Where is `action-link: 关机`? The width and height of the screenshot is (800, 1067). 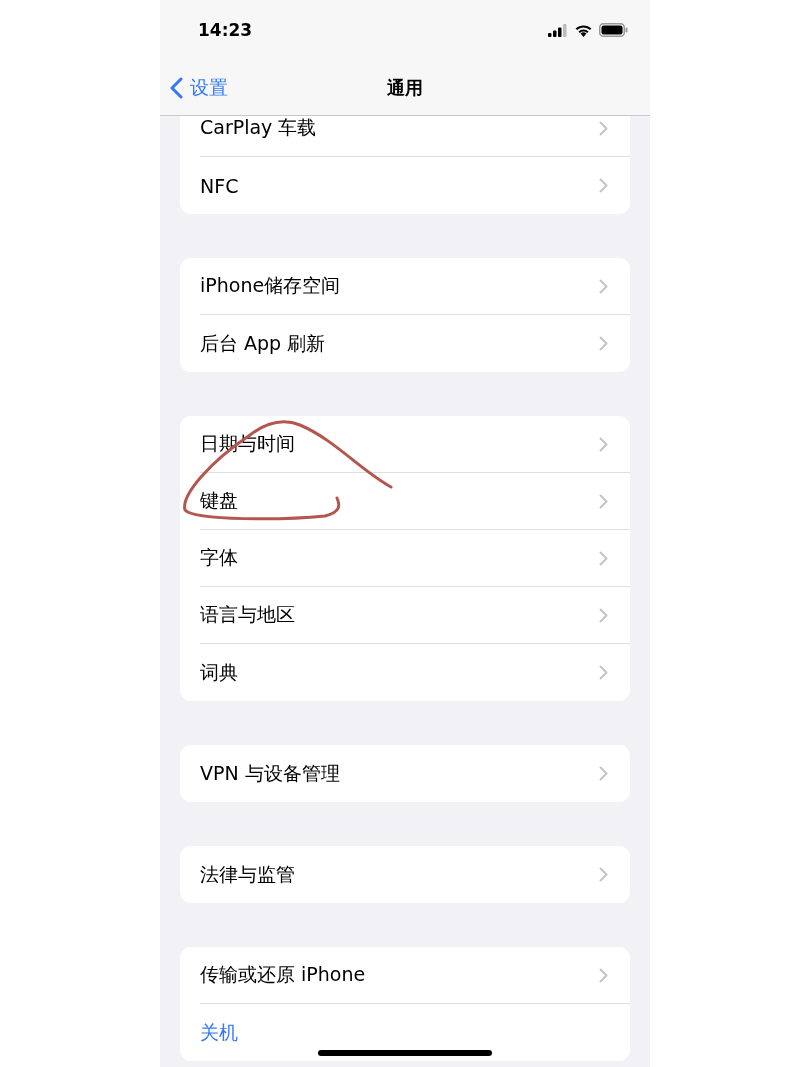
action-link: 关机 is located at coordinates (219, 1032).